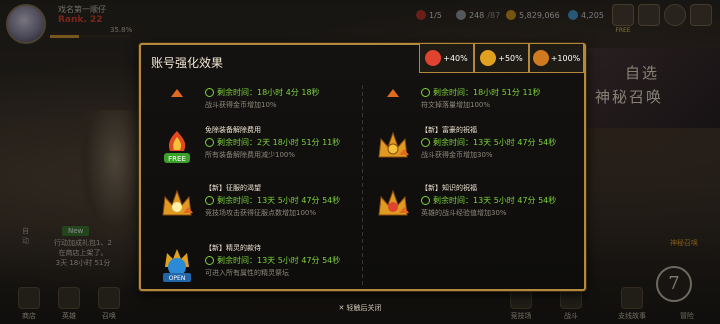  Describe the element at coordinates (393, 144) in the screenshot. I see `gold-crown-icon` at that location.